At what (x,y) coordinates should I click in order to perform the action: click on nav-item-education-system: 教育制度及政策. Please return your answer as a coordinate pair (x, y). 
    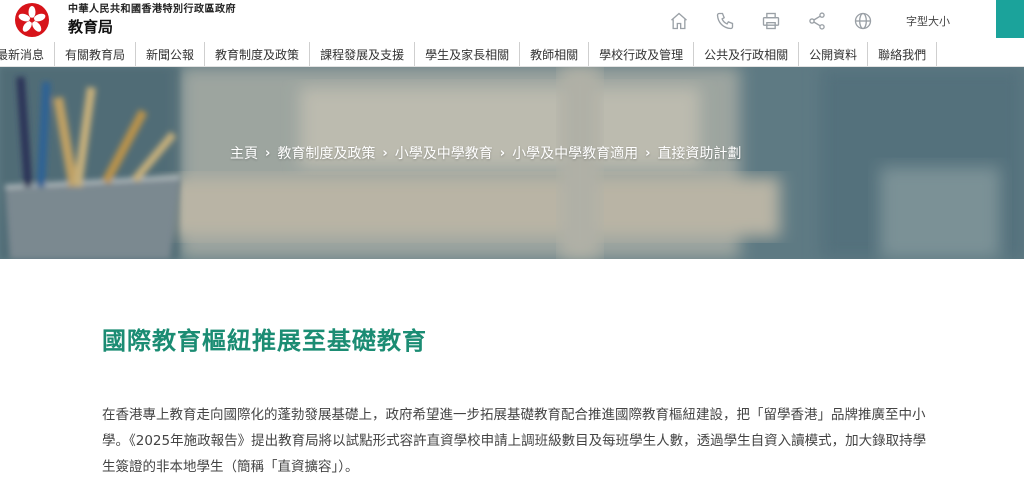
    Looking at the image, I should click on (258, 54).